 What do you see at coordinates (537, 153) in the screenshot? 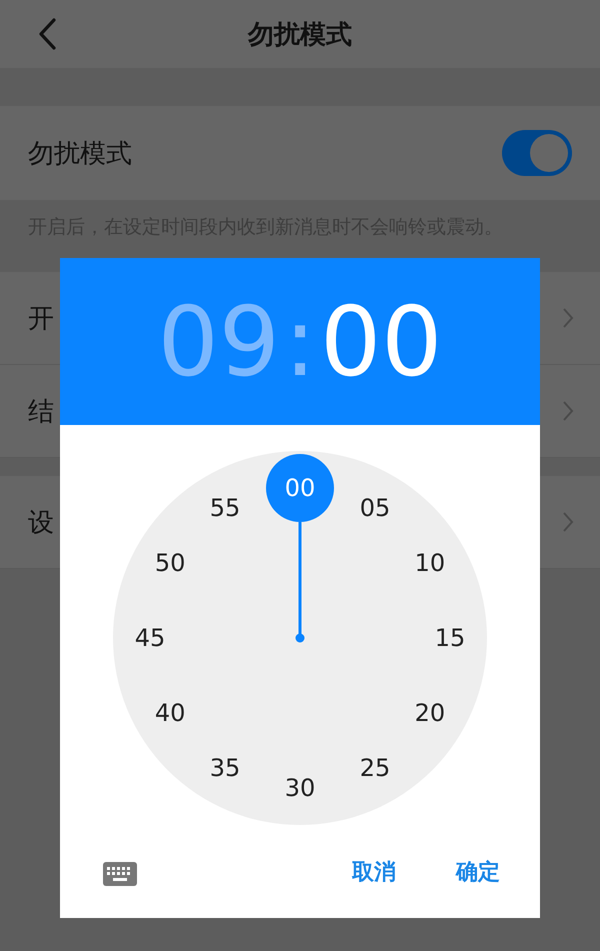
I see `toggle-switch` at bounding box center [537, 153].